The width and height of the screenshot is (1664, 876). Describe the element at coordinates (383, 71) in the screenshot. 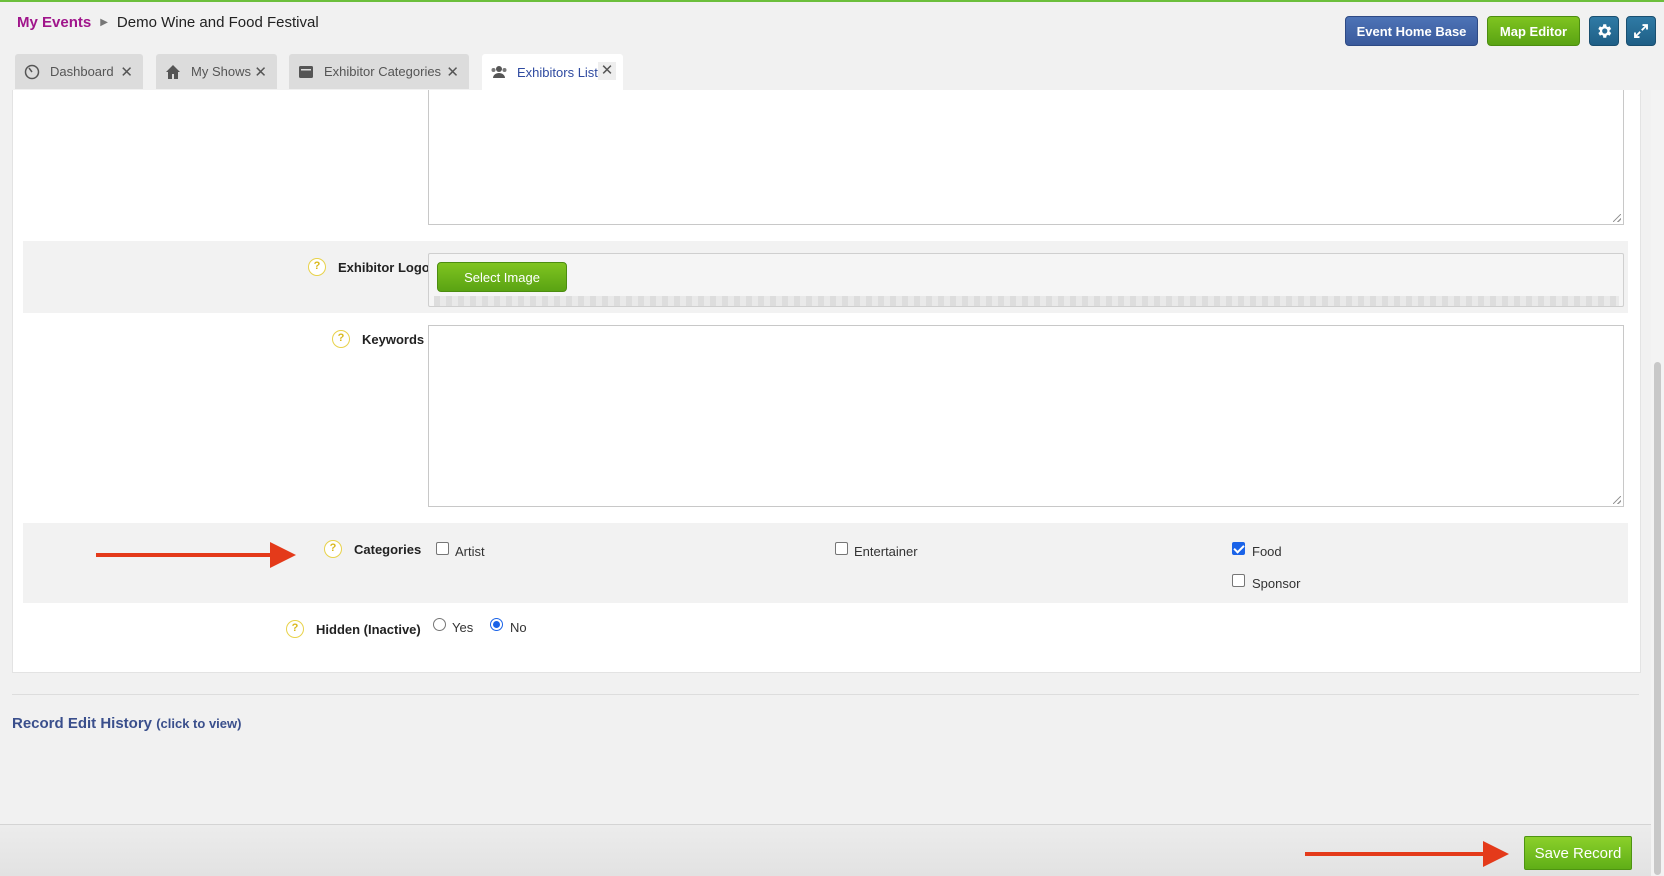

I see `tab-label: Exhibitor Categories` at that location.